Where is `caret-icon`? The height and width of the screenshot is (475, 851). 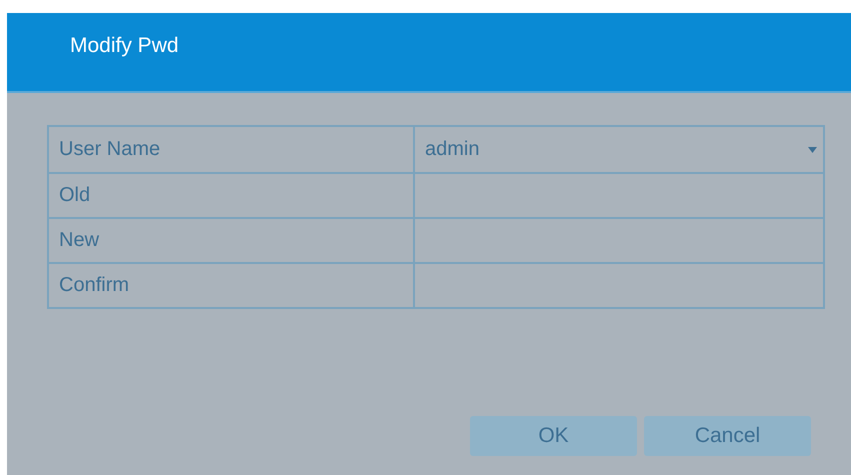 caret-icon is located at coordinates (812, 149).